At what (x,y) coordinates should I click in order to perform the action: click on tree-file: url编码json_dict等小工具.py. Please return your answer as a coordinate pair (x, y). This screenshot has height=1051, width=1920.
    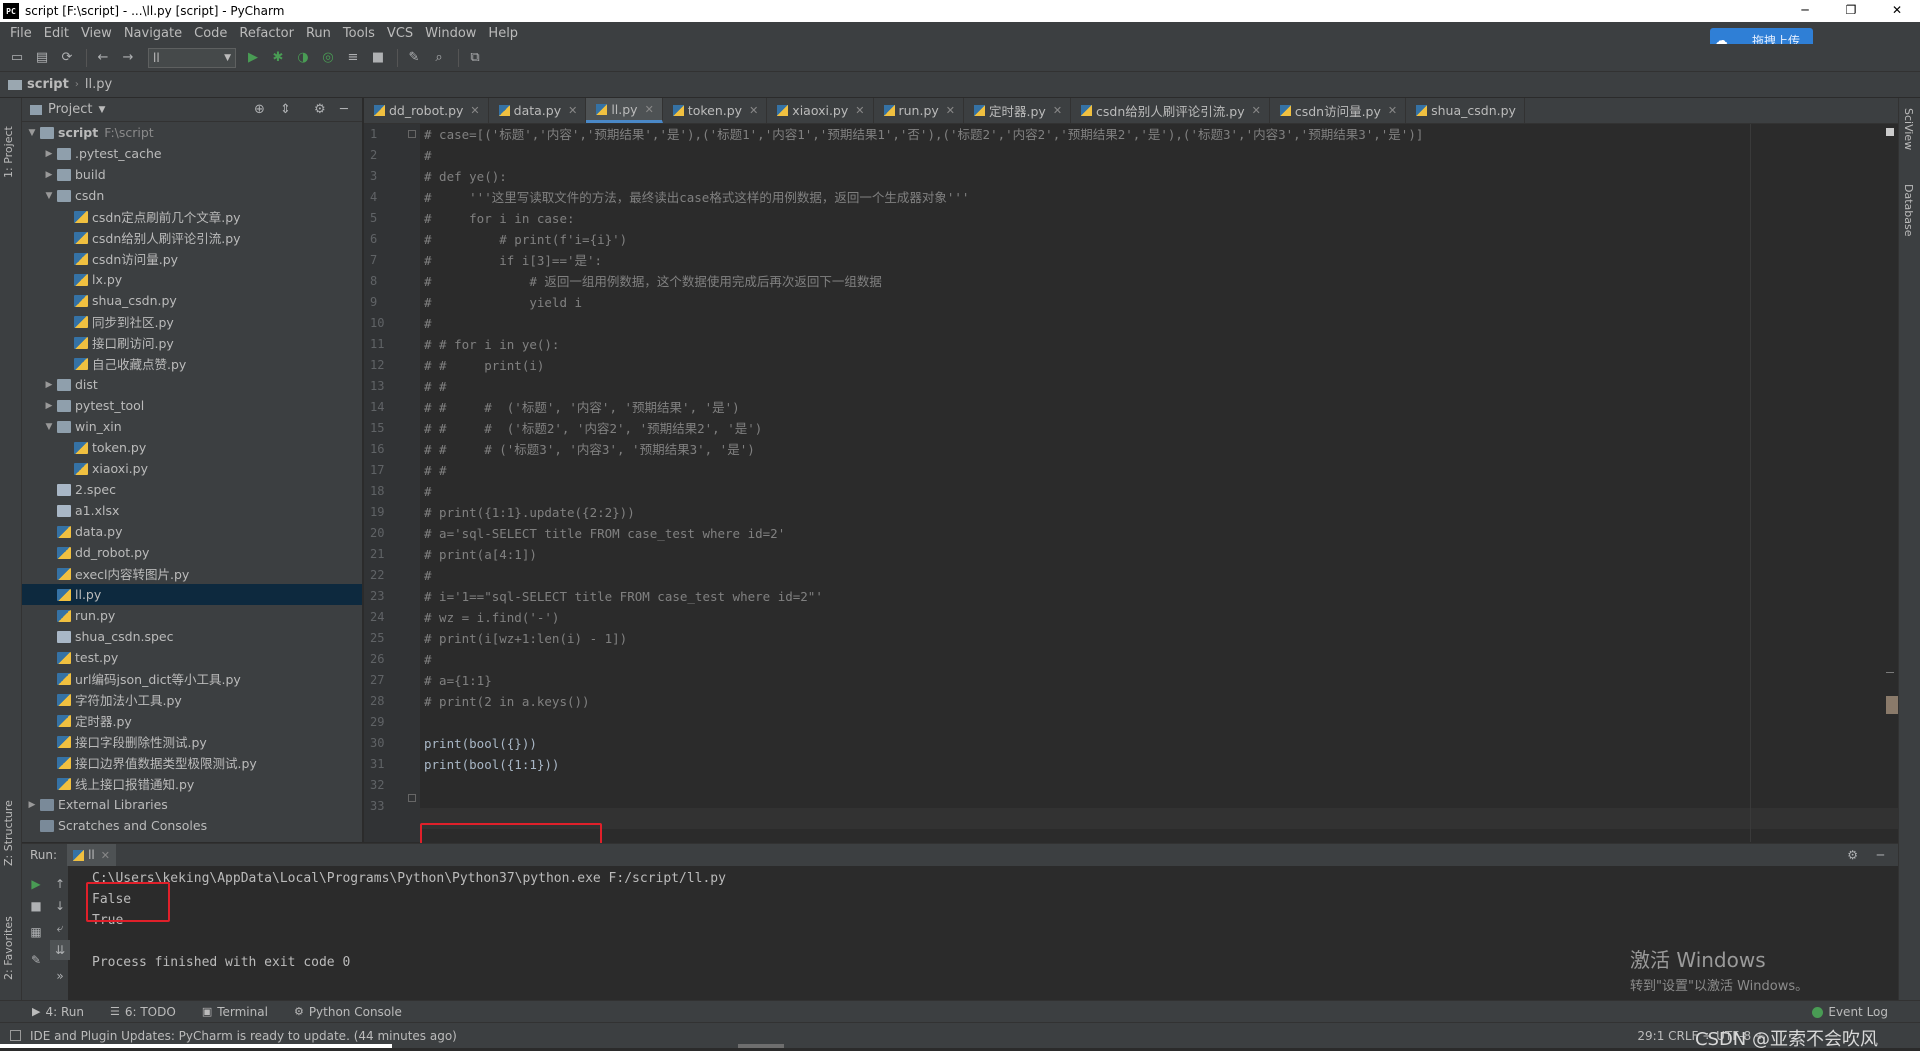
    Looking at the image, I should click on (192, 678).